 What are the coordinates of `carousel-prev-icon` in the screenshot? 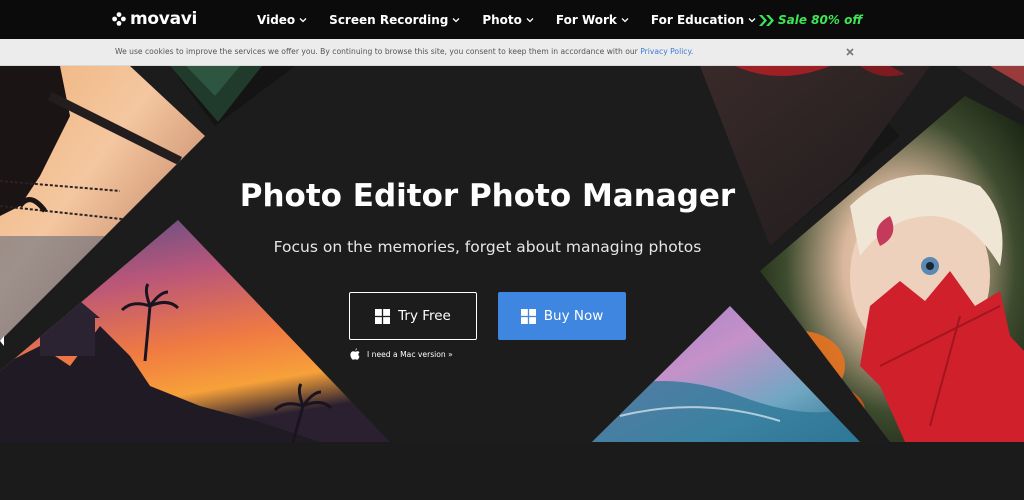 It's located at (2, 341).